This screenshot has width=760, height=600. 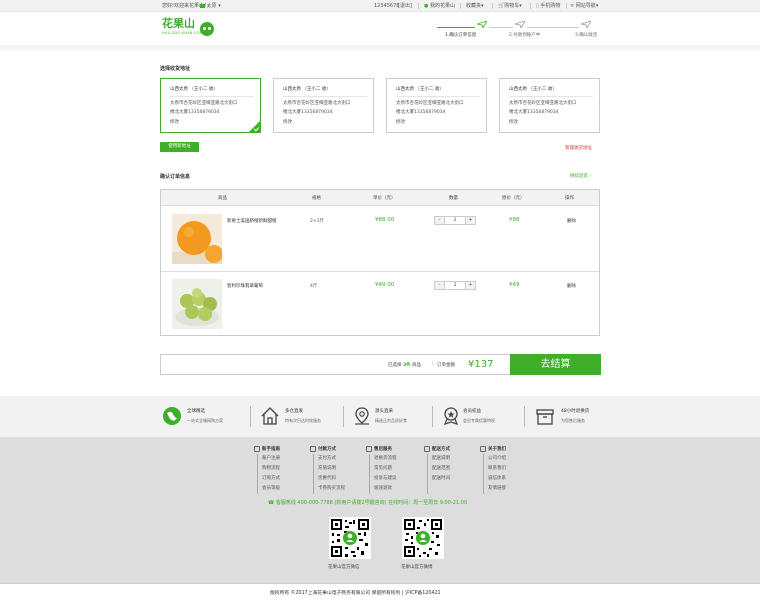 What do you see at coordinates (197, 239) in the screenshot?
I see `product-image-orange` at bounding box center [197, 239].